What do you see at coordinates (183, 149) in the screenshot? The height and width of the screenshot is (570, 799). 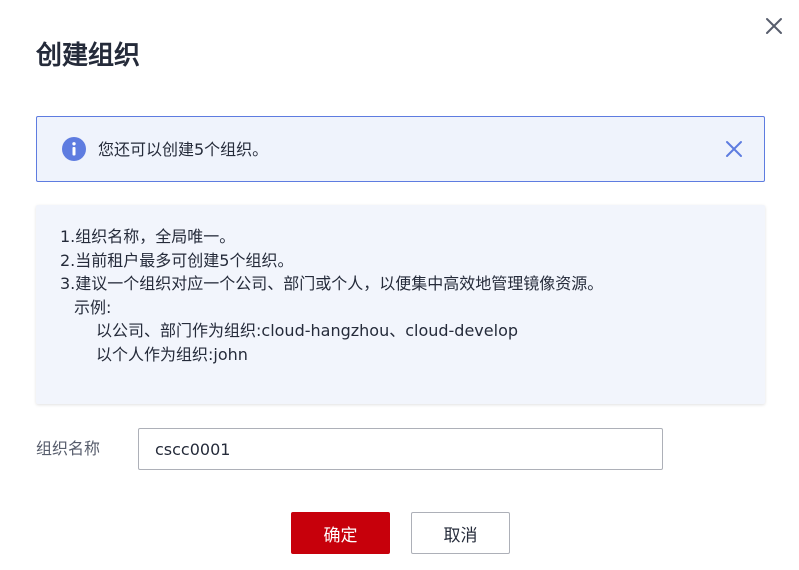 I see `alert-message: 您还可以创建5个组织。` at bounding box center [183, 149].